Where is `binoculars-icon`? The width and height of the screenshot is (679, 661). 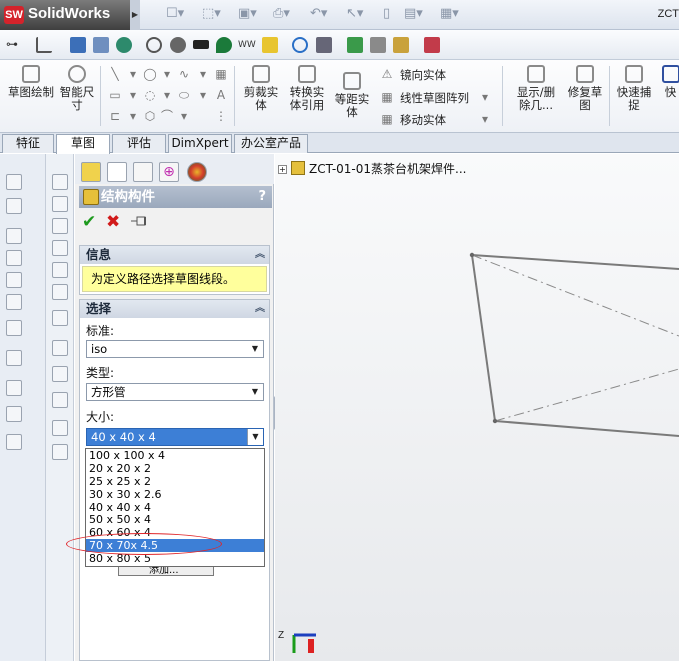 binoculars-icon is located at coordinates (324, 45).